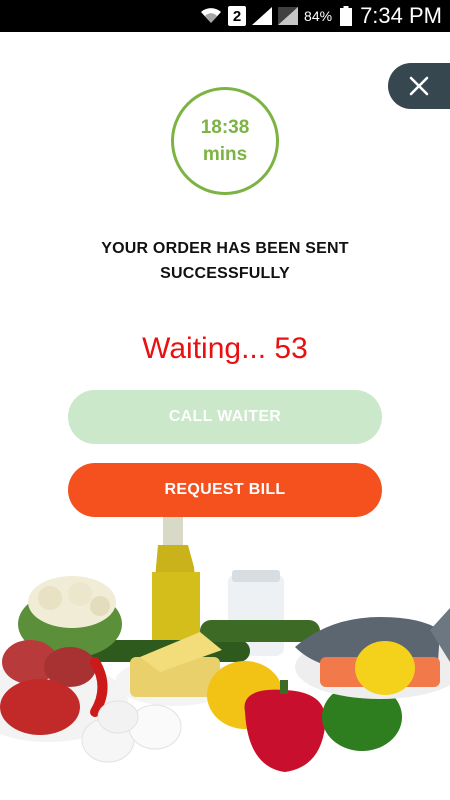 The height and width of the screenshot is (800, 450). I want to click on timer-value: 18:38, so click(225, 127).